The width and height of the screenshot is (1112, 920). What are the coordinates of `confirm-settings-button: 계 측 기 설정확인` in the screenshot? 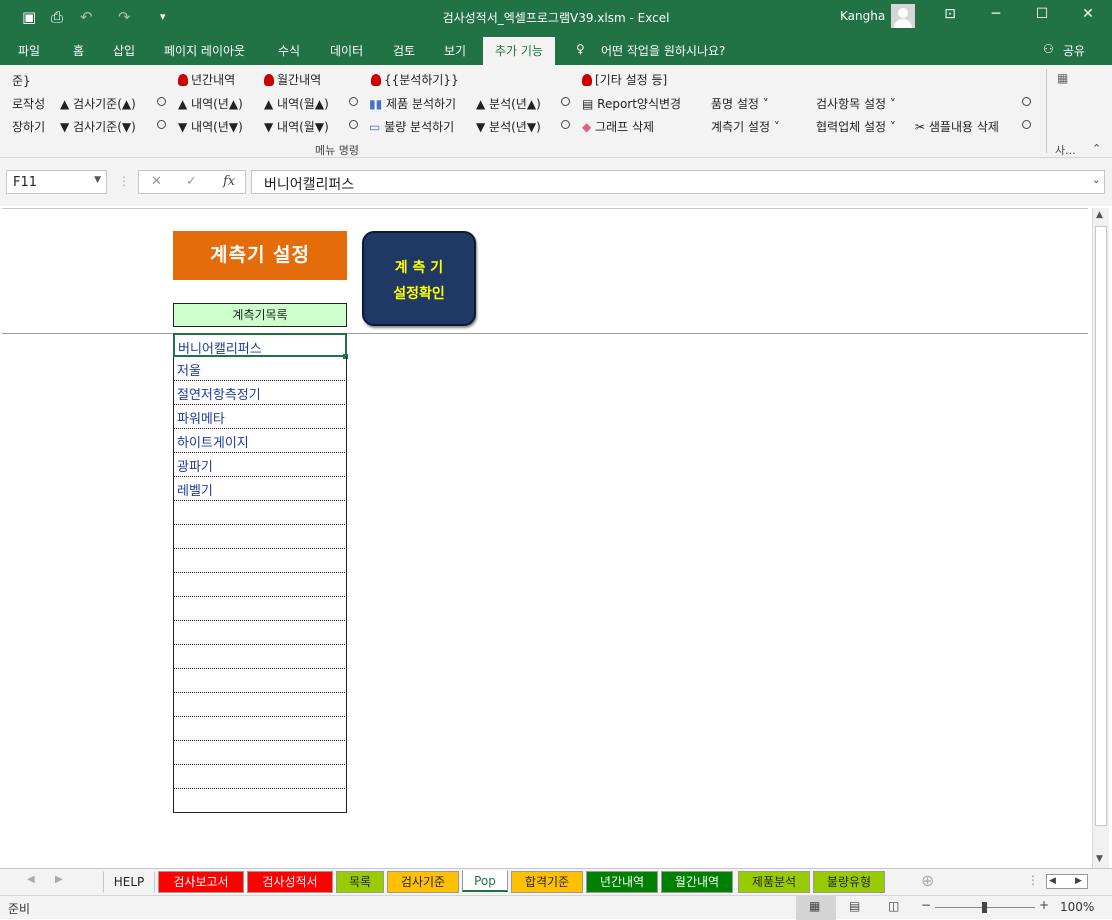 It's located at (419, 278).